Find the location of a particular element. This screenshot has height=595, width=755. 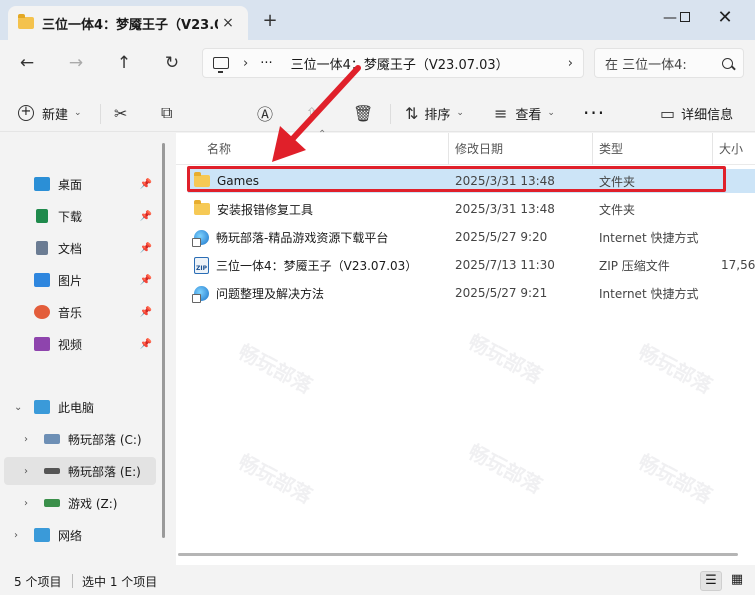

address-chevron: › is located at coordinates (570, 63).